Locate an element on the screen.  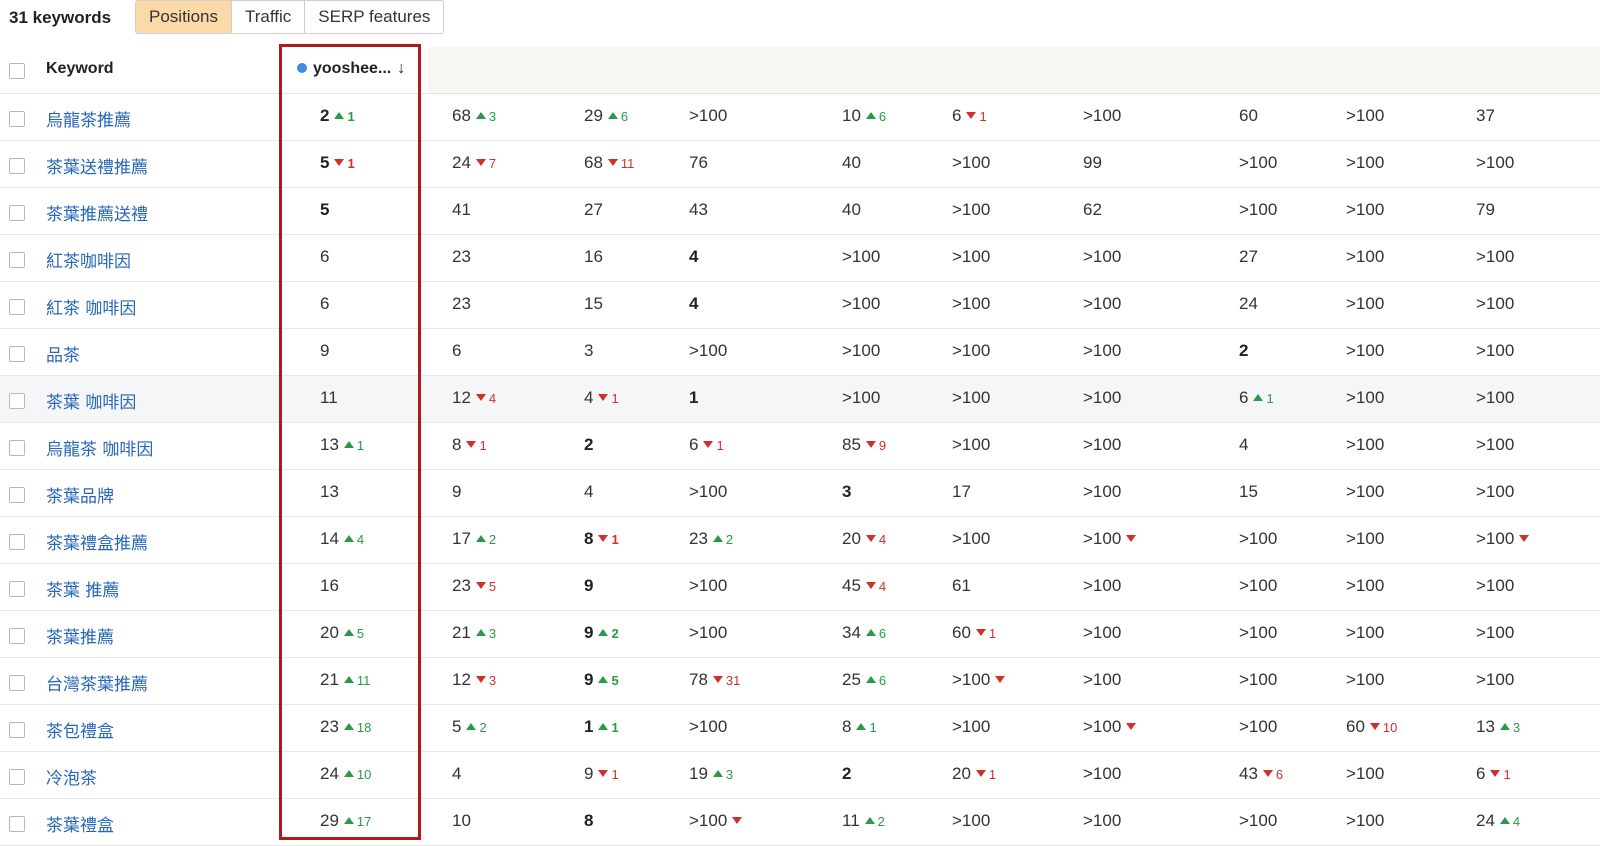
change-down: 9 is located at coordinates (875, 445).